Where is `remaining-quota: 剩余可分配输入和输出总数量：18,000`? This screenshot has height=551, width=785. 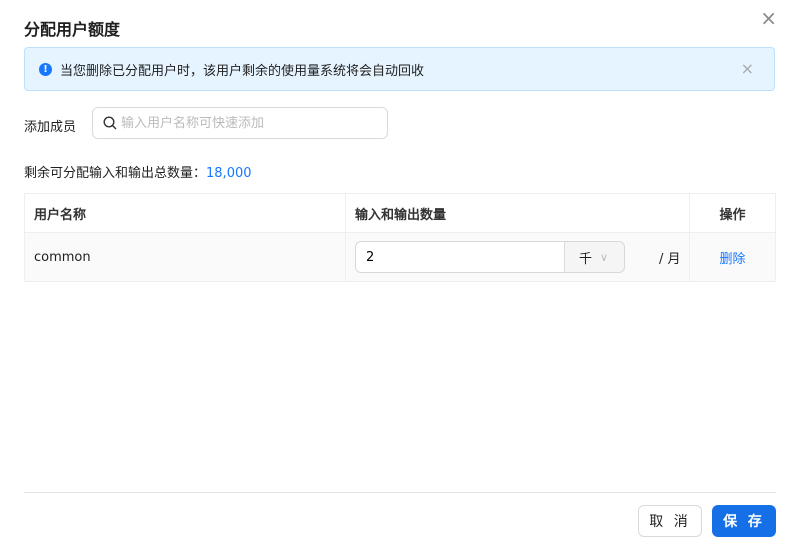 remaining-quota: 剩余可分配输入和输出总数量：18,000 is located at coordinates (138, 171).